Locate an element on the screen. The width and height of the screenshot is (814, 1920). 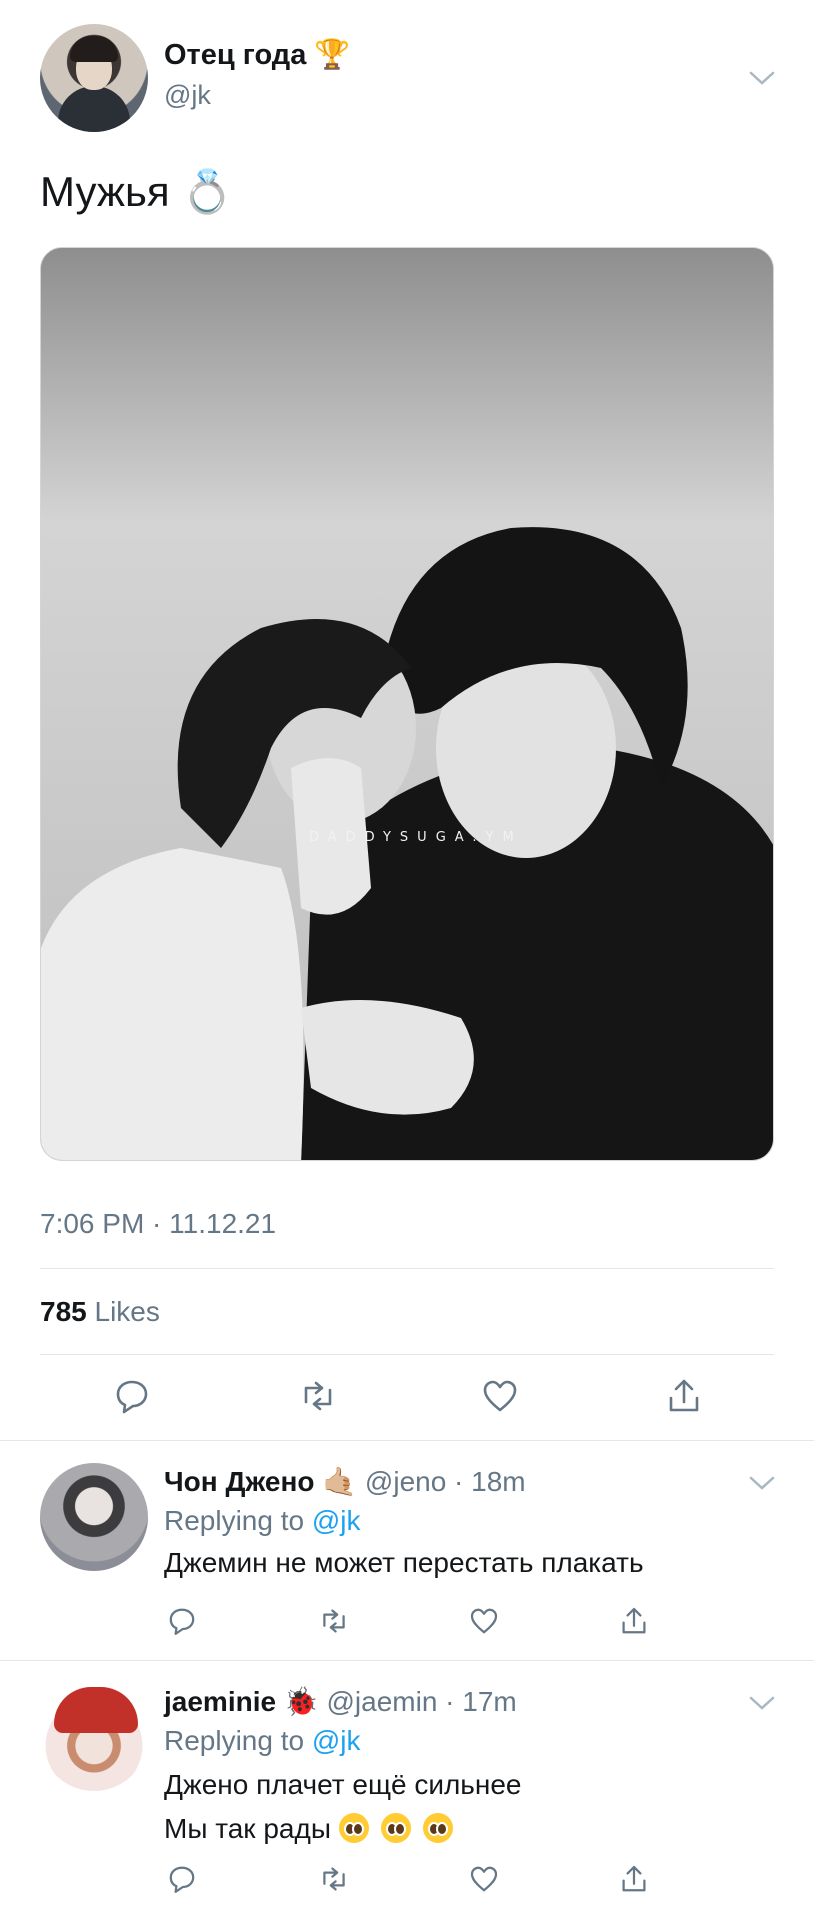
reply-author: Чон Джено 🤙🏼 @jeno · 18m is located at coordinates (345, 1481).